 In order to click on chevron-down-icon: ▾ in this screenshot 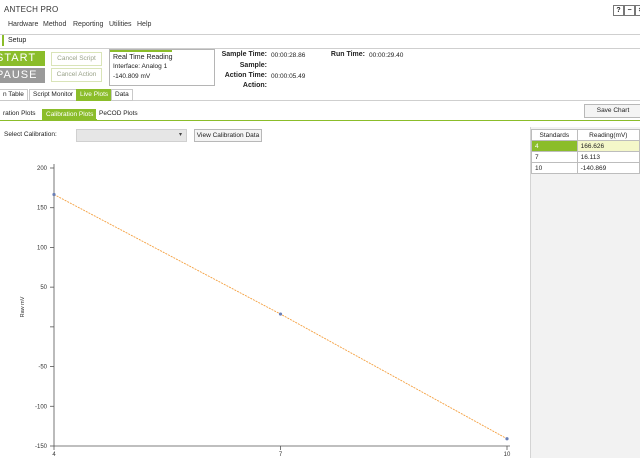, I will do `click(180, 135)`.